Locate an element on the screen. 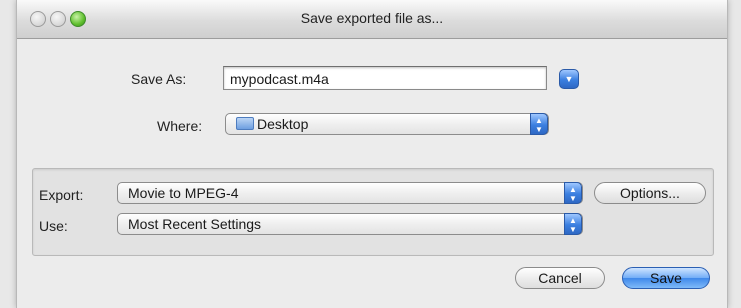 The height and width of the screenshot is (308, 741). save-button: Save is located at coordinates (666, 278).